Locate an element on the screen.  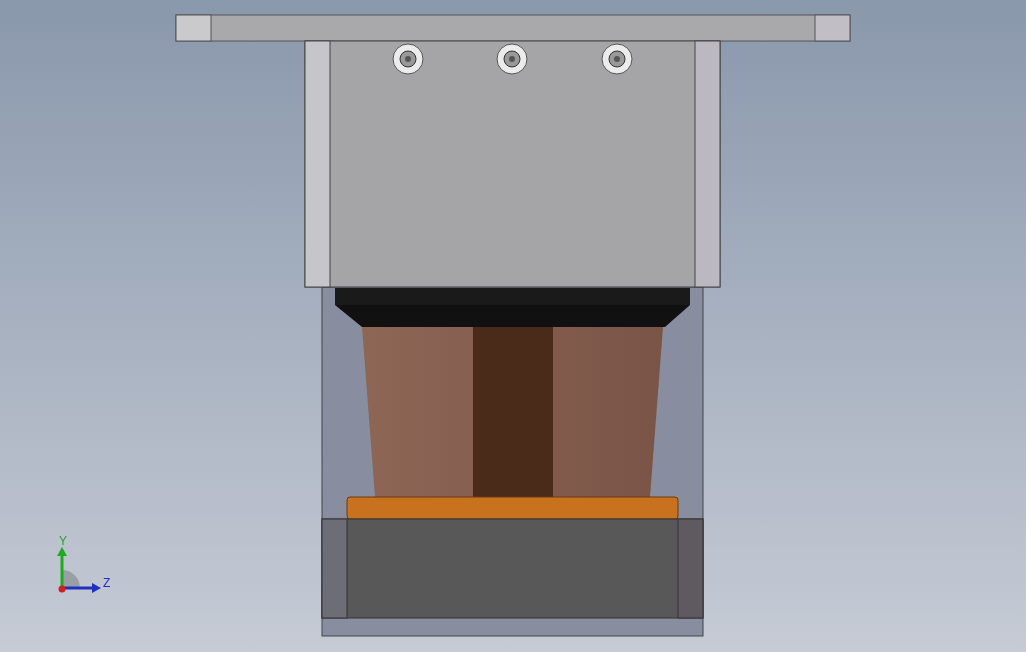
axis-triad-icon is located at coordinates (79, 570).